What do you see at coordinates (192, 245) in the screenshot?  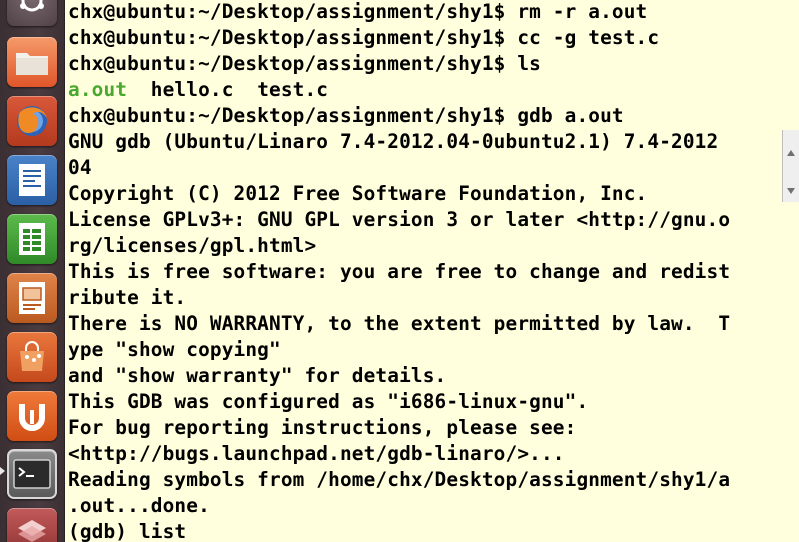 I see `terminal-line: rg/licenses/gpl.html>` at bounding box center [192, 245].